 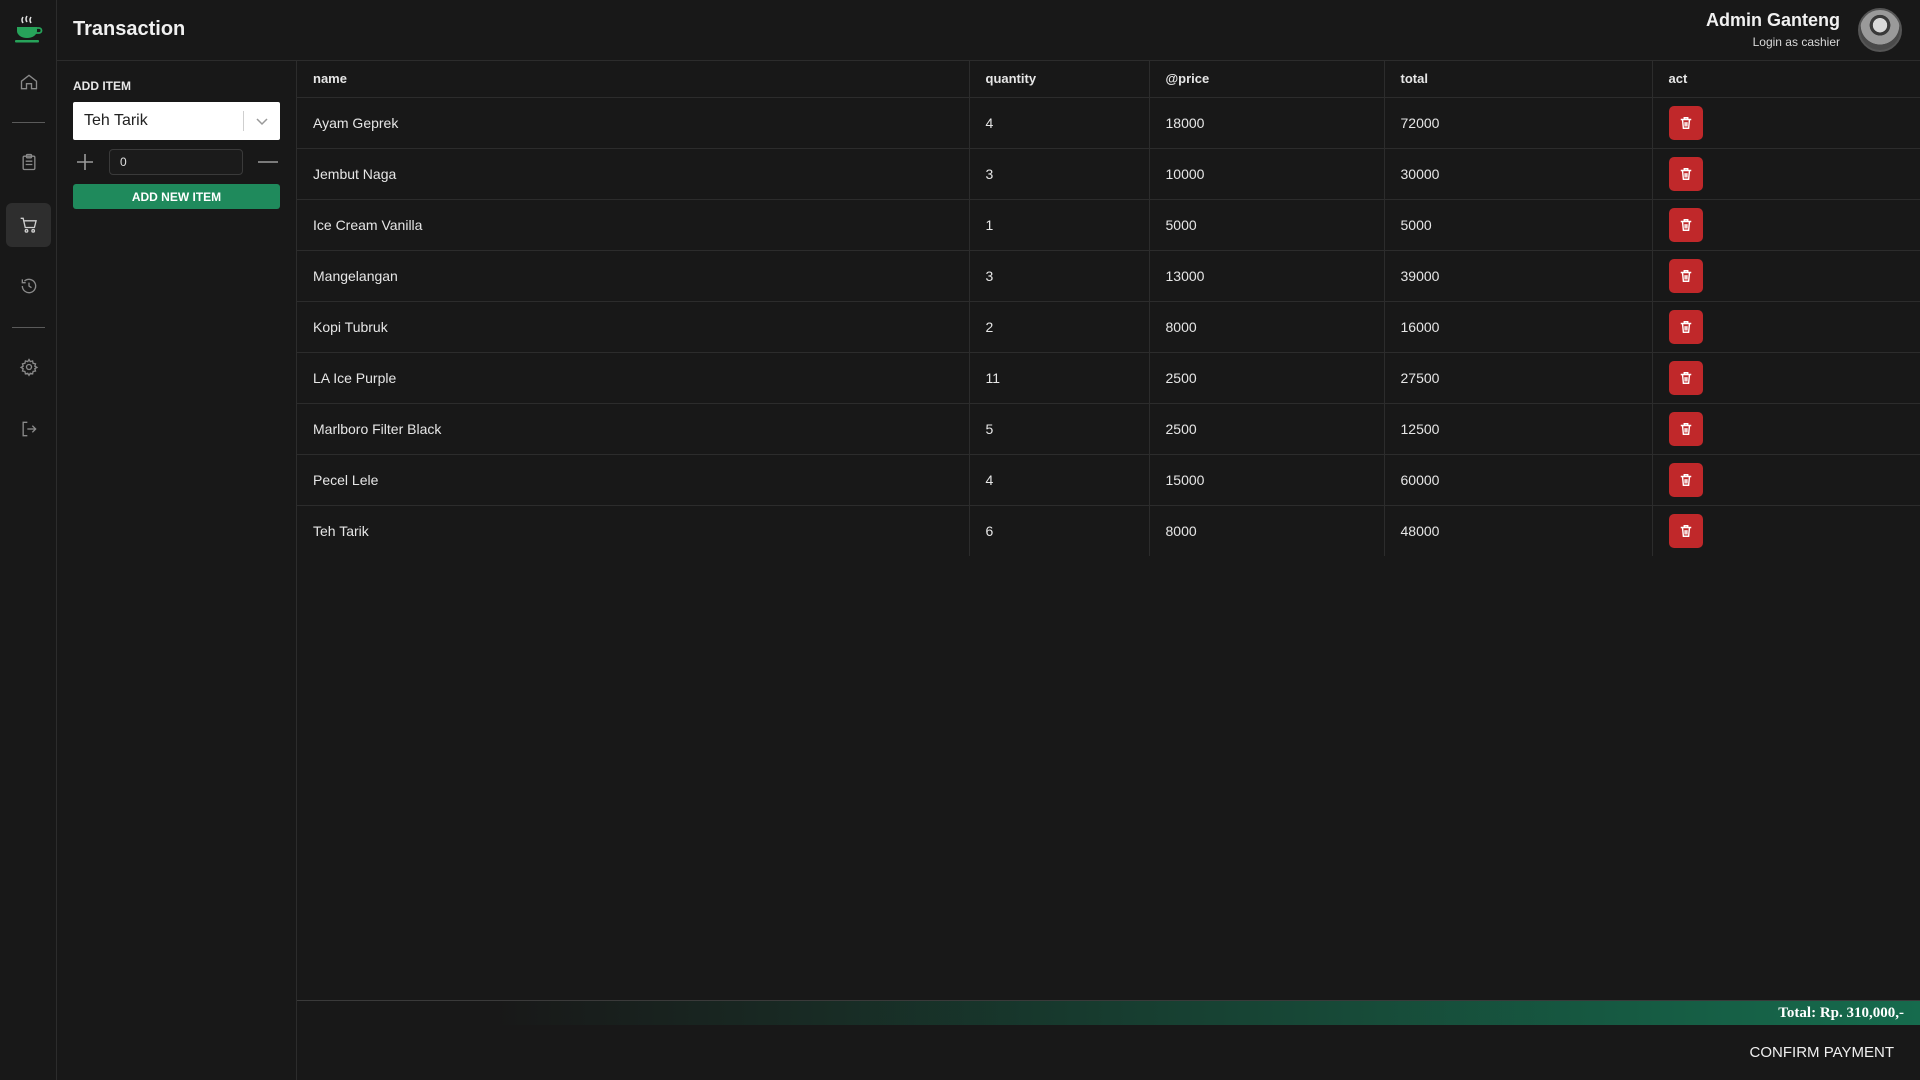 I want to click on cell-total: 39000, so click(x=1518, y=276).